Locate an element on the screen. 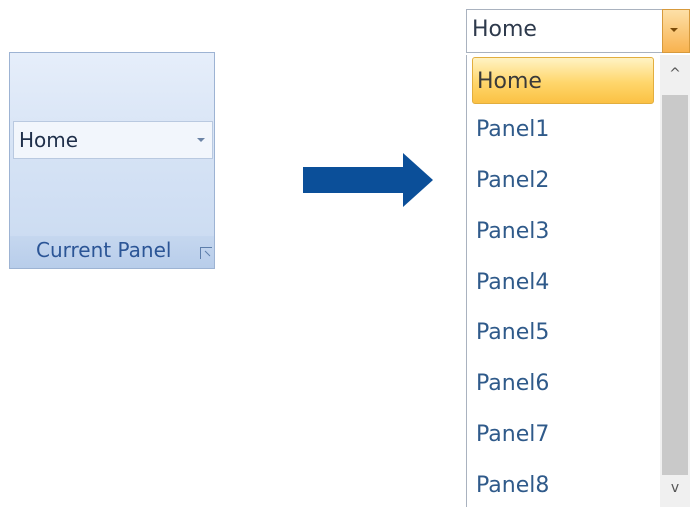  dialog-launcher-icon is located at coordinates (206, 253).